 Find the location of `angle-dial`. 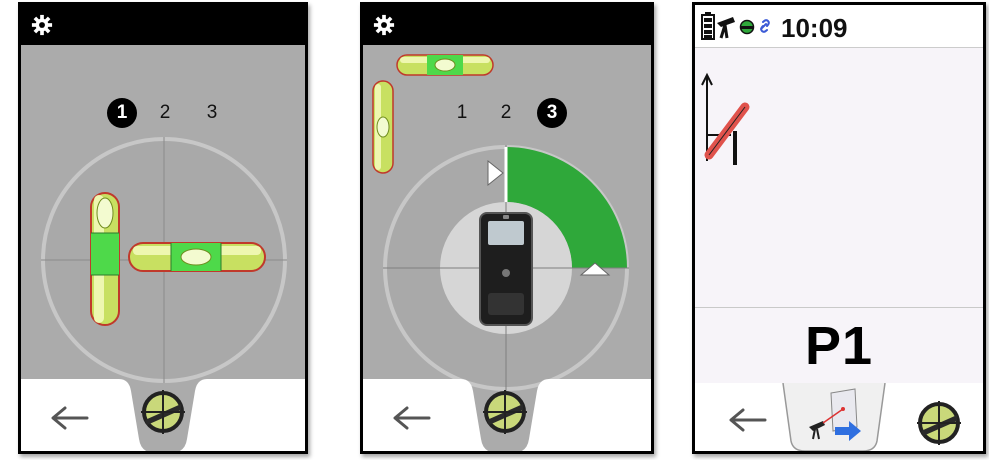

angle-dial is located at coordinates (506, 268).